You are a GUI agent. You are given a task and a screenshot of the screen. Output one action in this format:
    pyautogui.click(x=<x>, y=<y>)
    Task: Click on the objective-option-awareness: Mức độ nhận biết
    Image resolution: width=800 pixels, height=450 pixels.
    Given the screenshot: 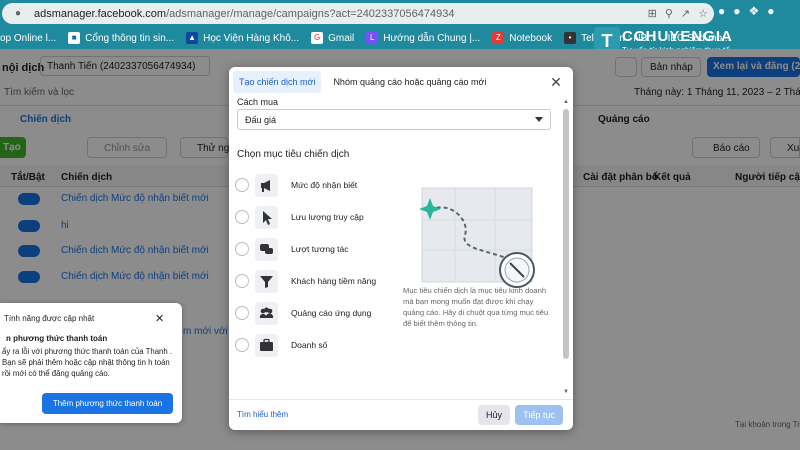 What is the action you would take?
    pyautogui.click(x=310, y=185)
    